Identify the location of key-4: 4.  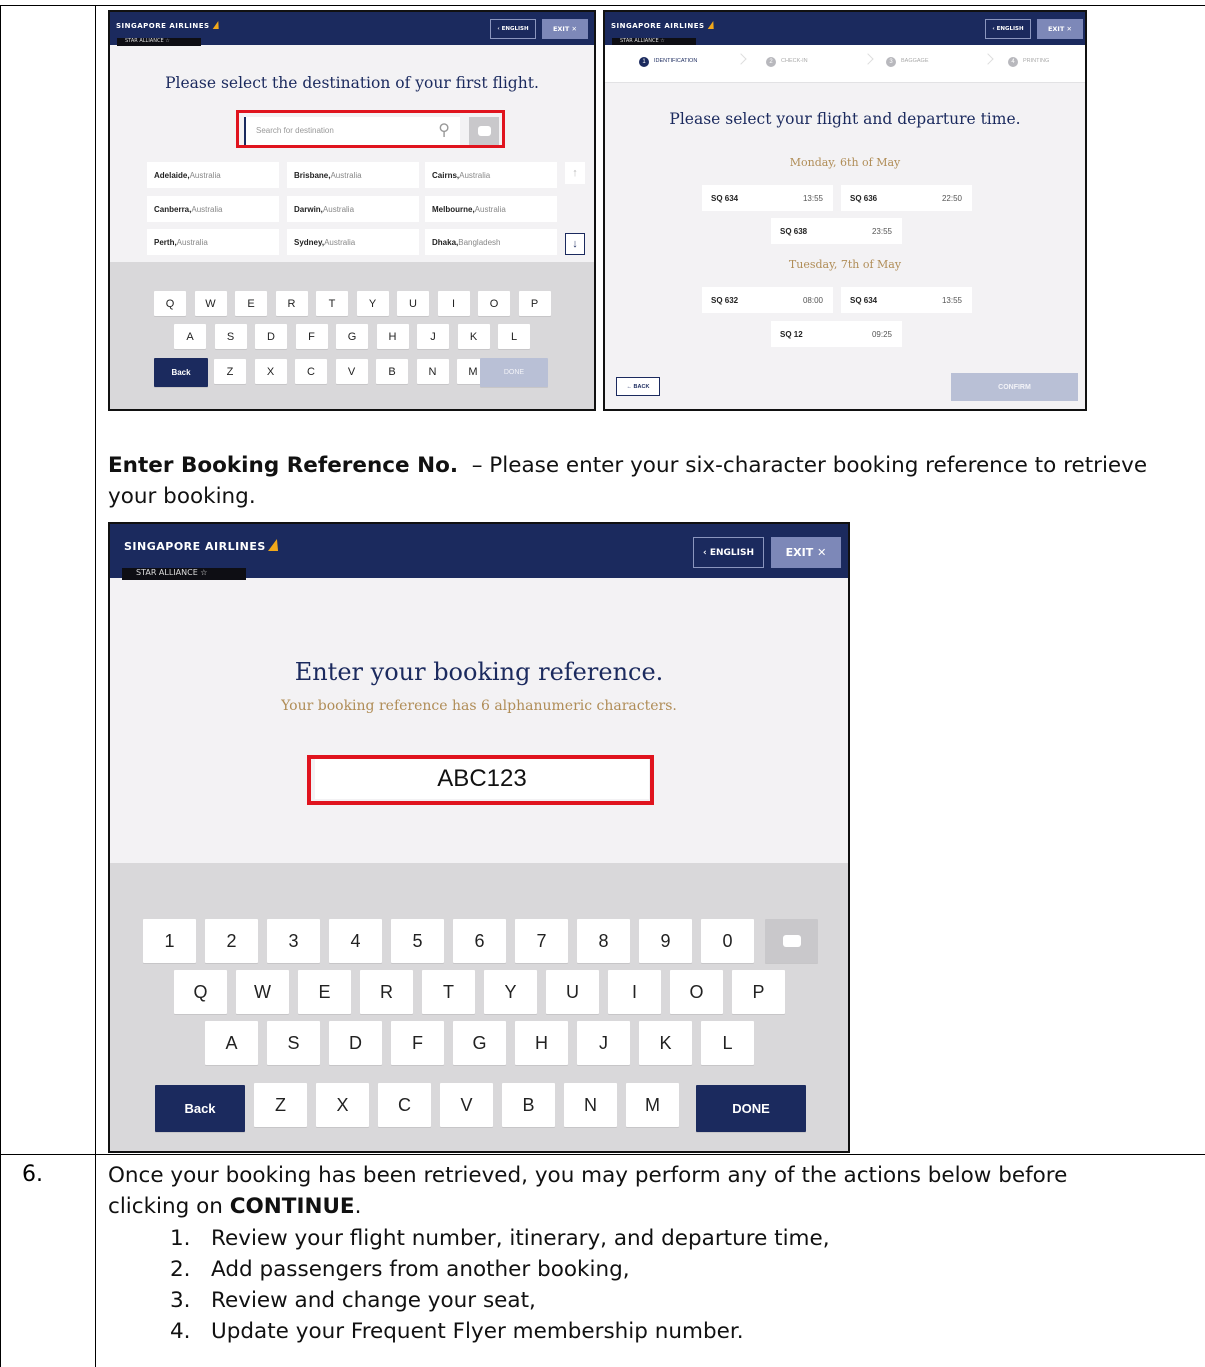
(355, 941).